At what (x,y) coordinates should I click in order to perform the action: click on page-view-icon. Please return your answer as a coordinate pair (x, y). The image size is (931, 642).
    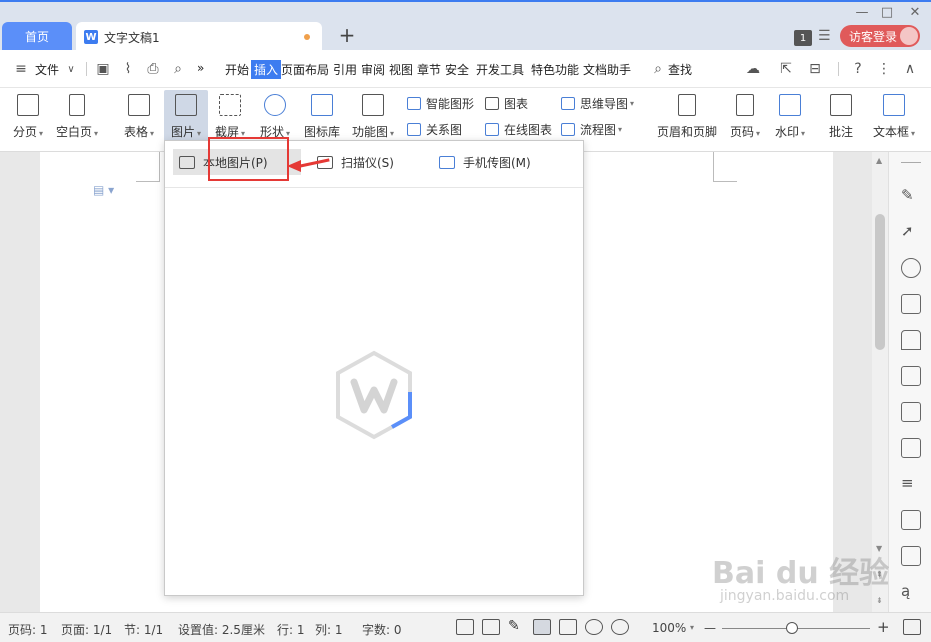
    Looking at the image, I should click on (542, 627).